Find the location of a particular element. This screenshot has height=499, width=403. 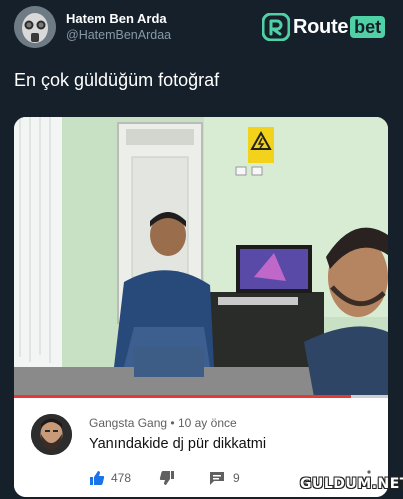

comment-meta: Gangsta Gang • 10 ay önce is located at coordinates (163, 423).